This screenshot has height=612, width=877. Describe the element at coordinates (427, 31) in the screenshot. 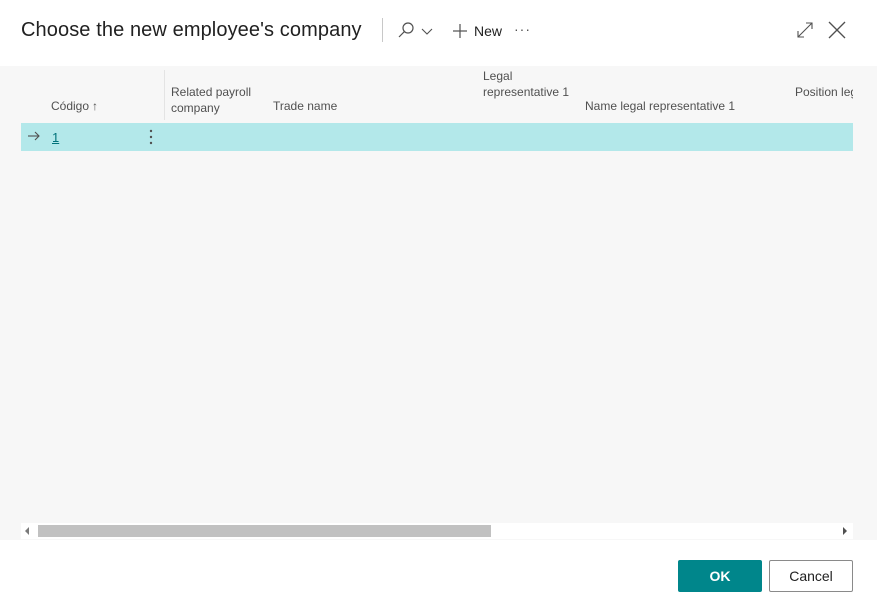

I see `chevron-down-icon` at that location.